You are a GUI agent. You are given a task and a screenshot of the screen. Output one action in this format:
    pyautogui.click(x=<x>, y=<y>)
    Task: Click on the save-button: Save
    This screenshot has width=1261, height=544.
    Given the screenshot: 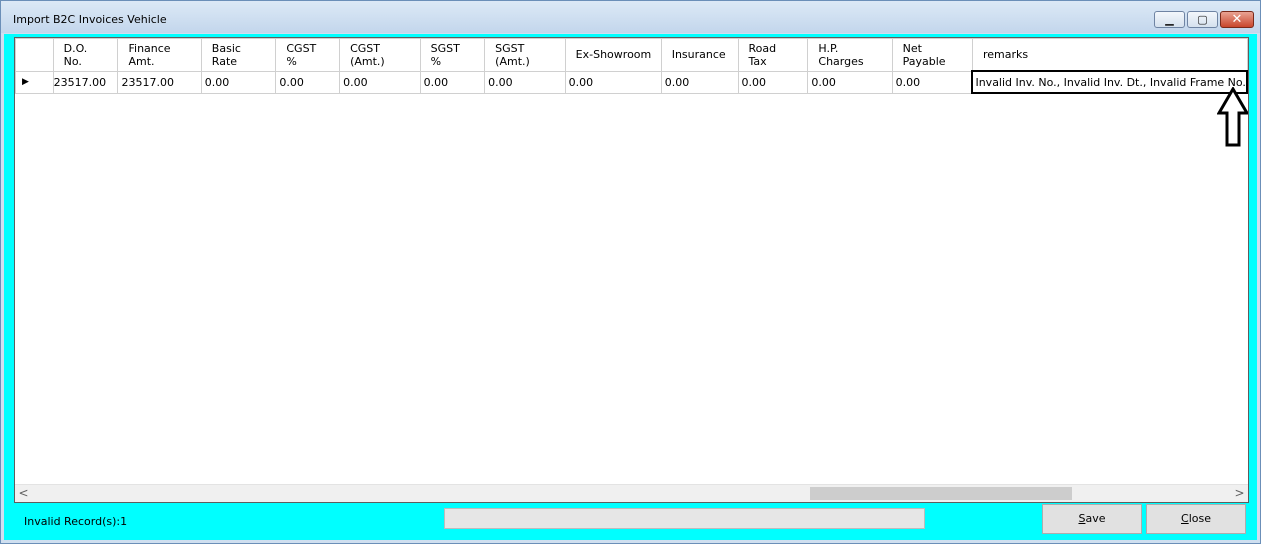 What is the action you would take?
    pyautogui.click(x=1092, y=519)
    